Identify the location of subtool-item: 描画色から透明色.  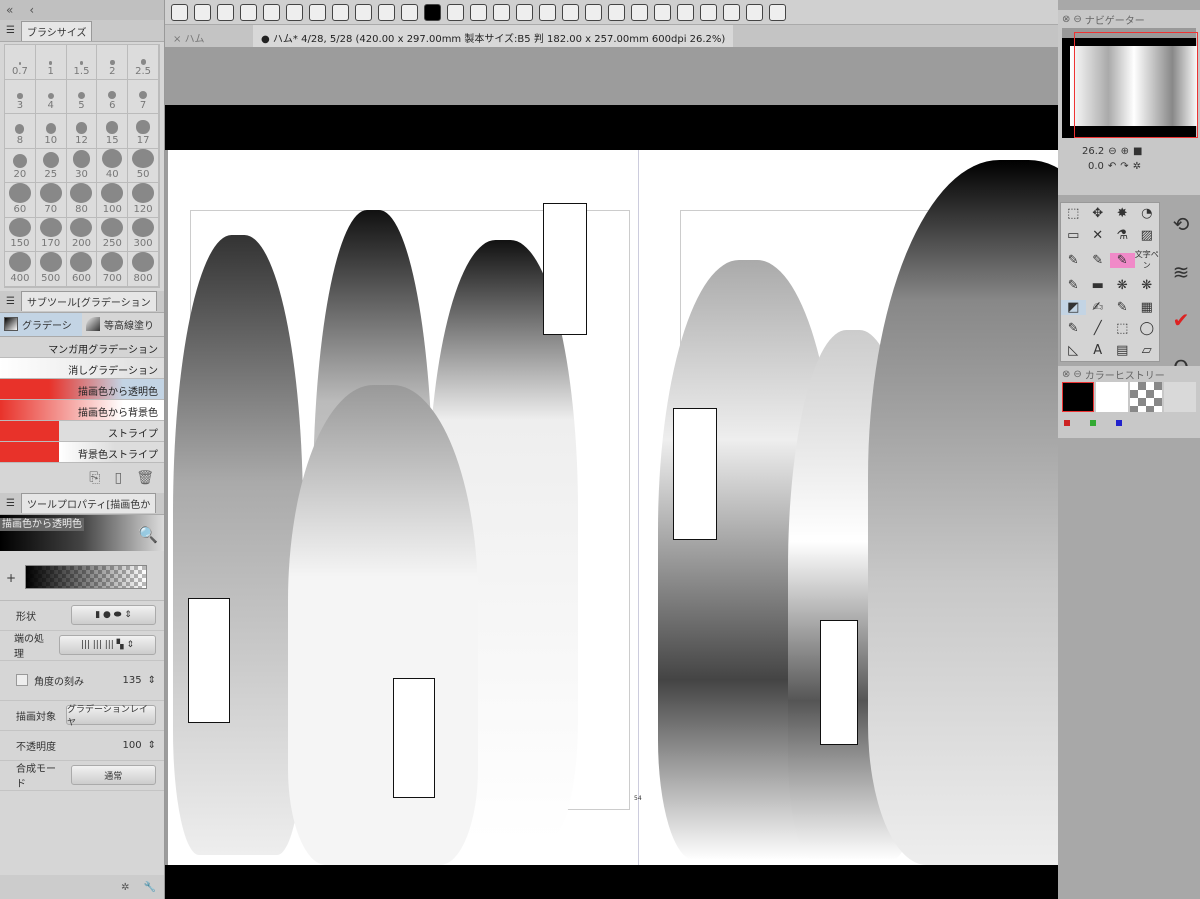
(82, 389).